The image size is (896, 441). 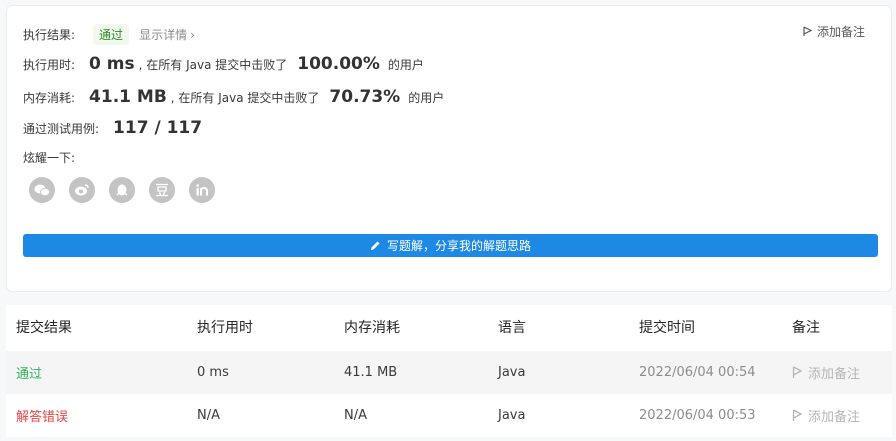 I want to click on row-runtime: N/A, so click(x=208, y=415).